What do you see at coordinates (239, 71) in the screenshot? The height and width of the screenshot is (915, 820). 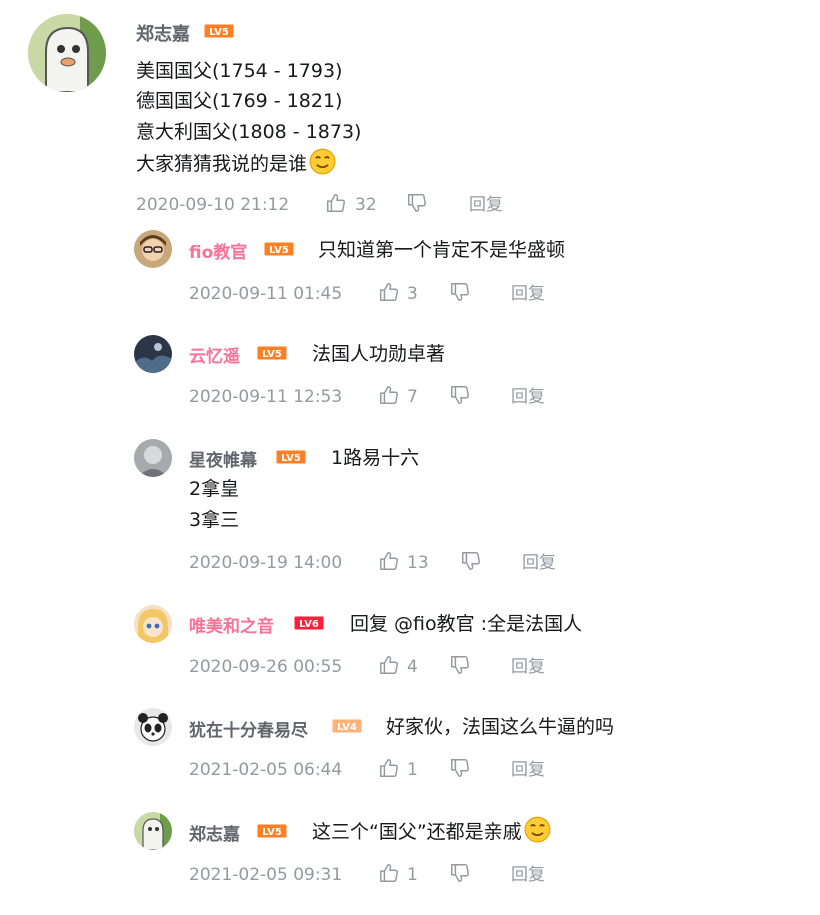 I see `comment-text-line: 美国国父(1754 - 1793)` at bounding box center [239, 71].